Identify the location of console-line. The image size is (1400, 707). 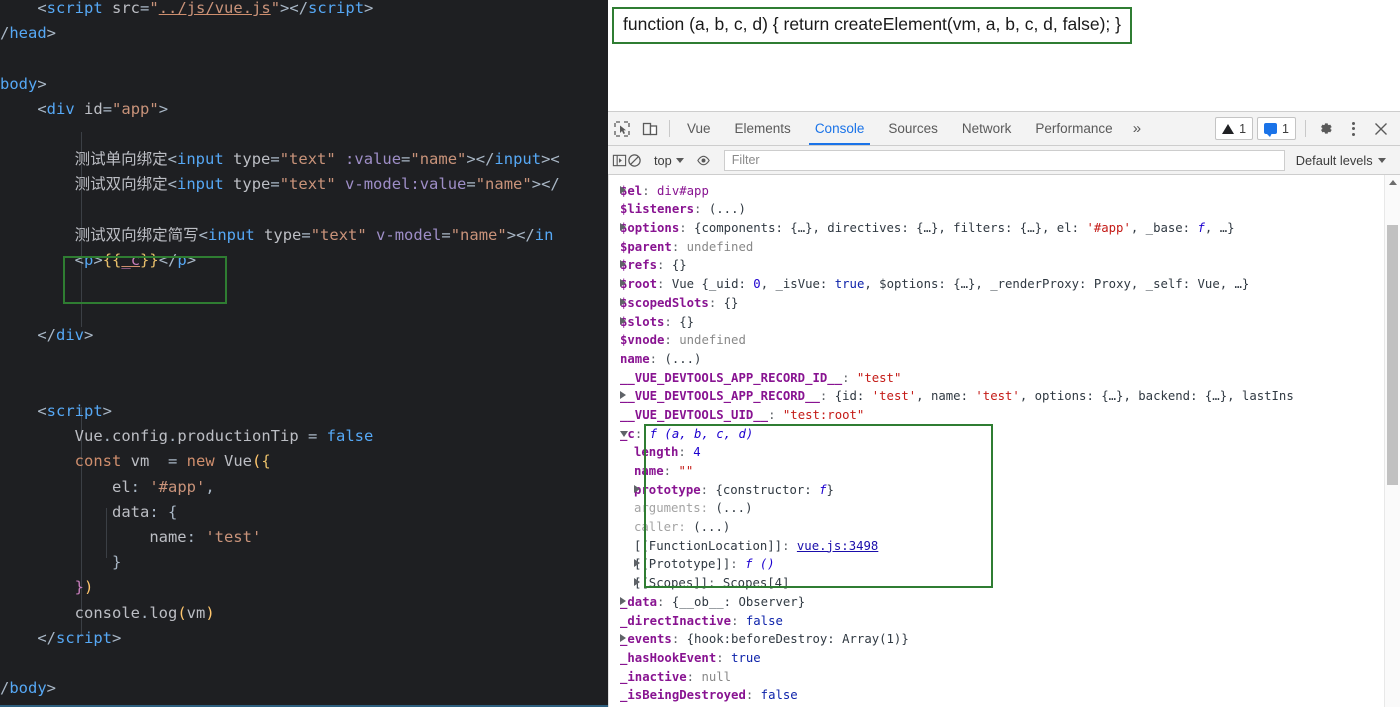
(1004, 178).